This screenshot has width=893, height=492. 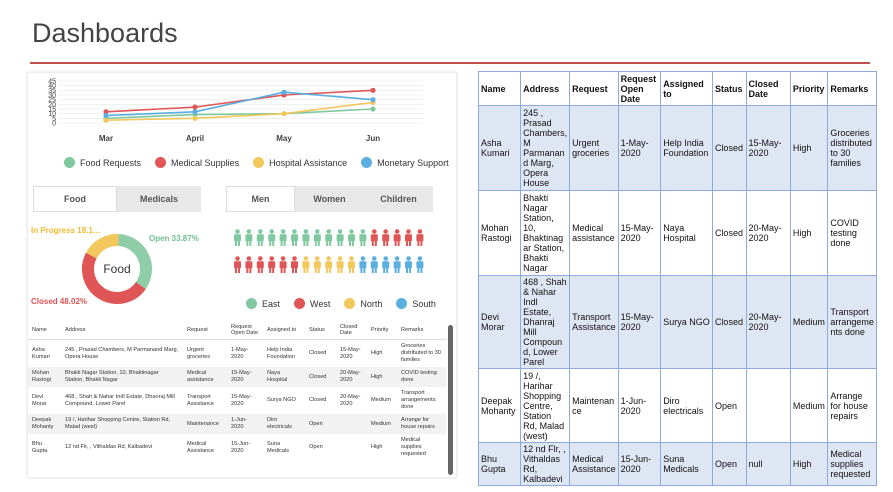 I want to click on table-cell: null, so click(x=768, y=464).